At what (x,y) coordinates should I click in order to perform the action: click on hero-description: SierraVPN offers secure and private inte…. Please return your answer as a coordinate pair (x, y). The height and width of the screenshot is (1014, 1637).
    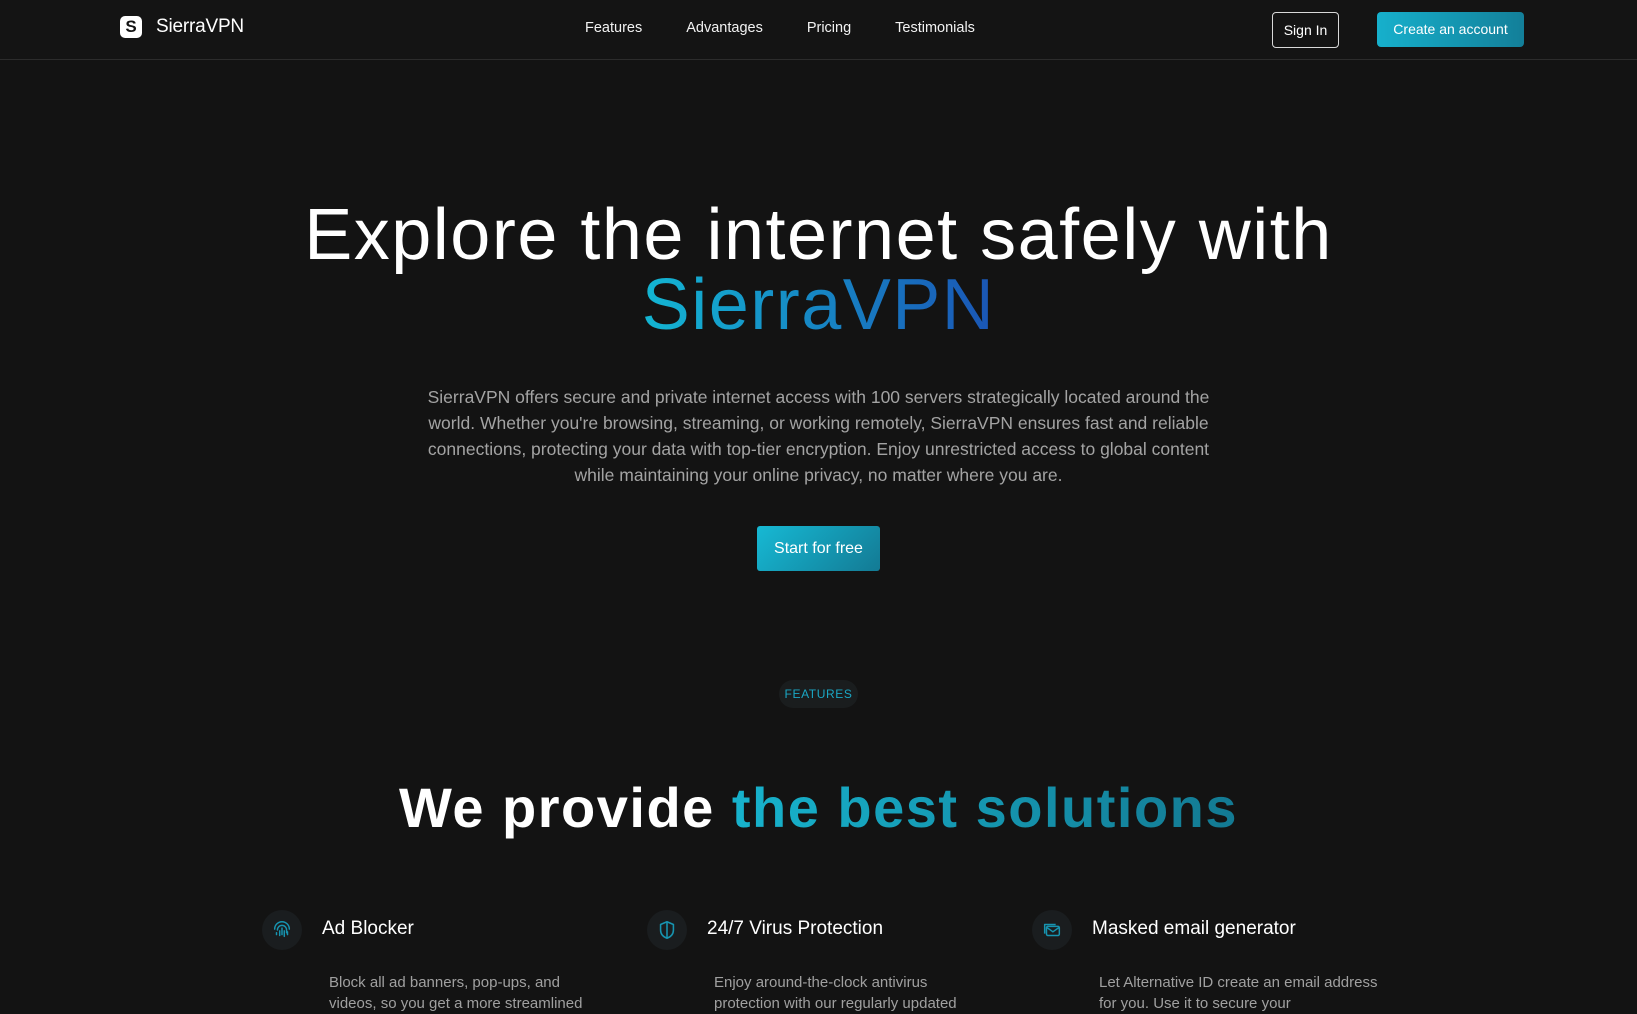
    Looking at the image, I should click on (818, 436).